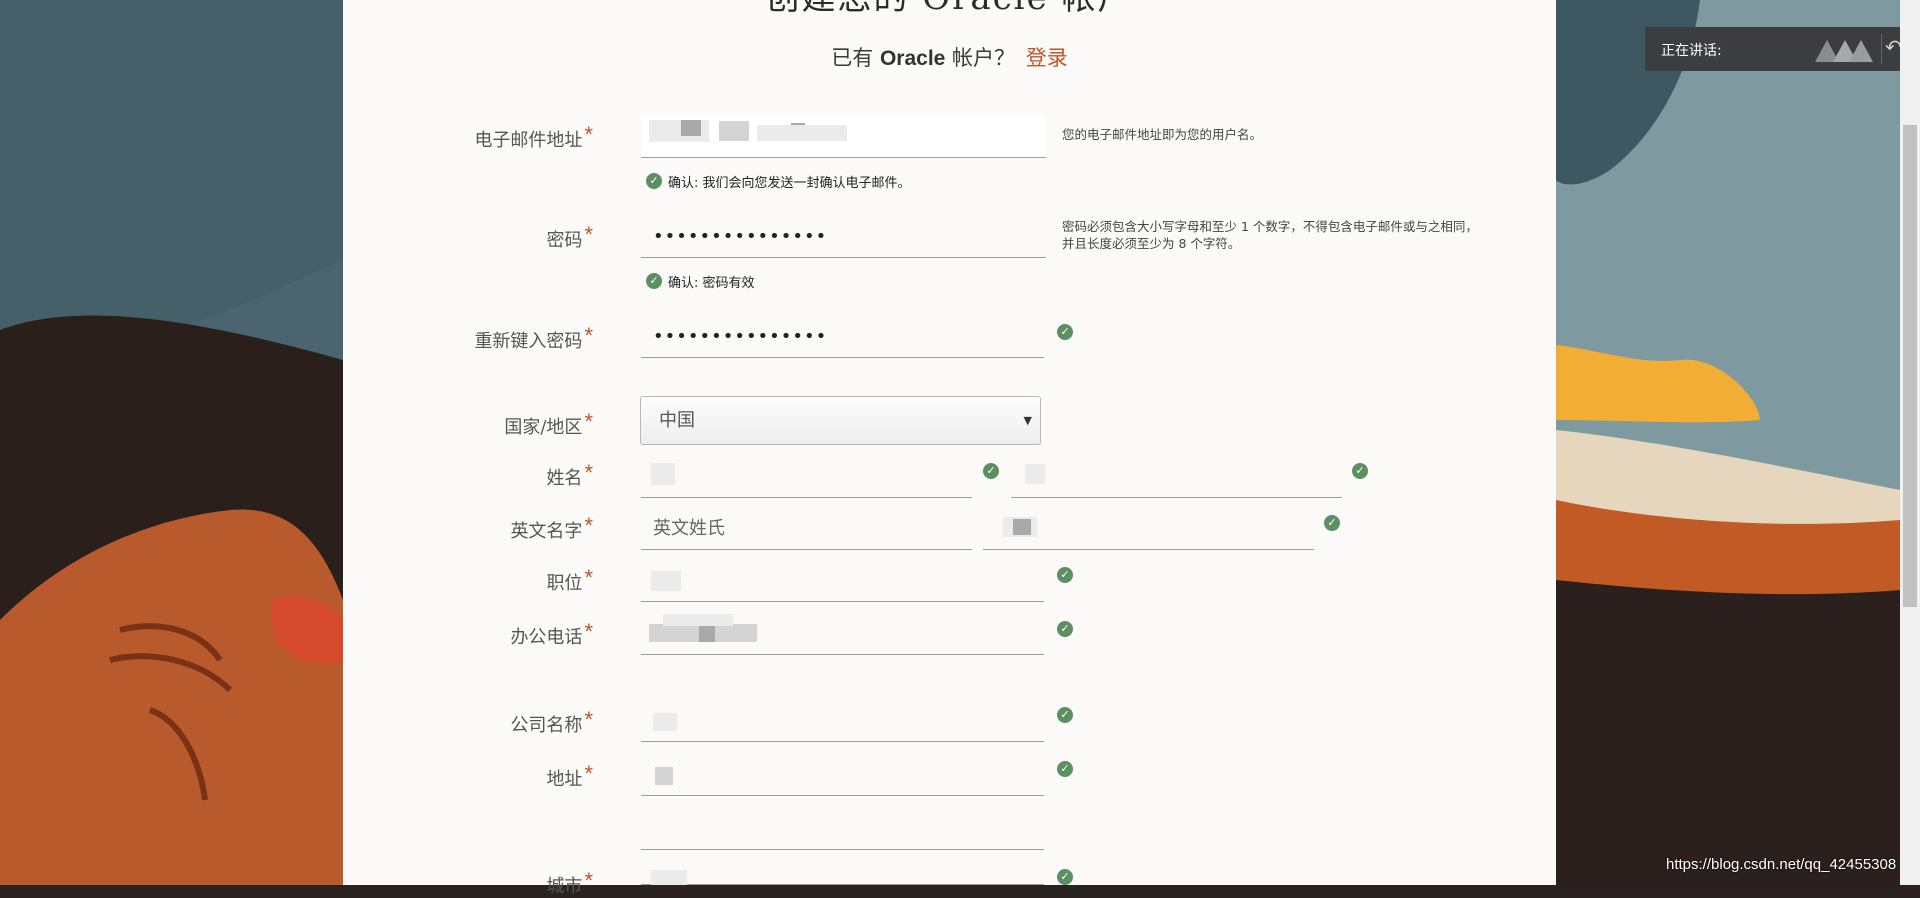  What do you see at coordinates (551, 721) in the screenshot?
I see `company-label: 公司名称*` at bounding box center [551, 721].